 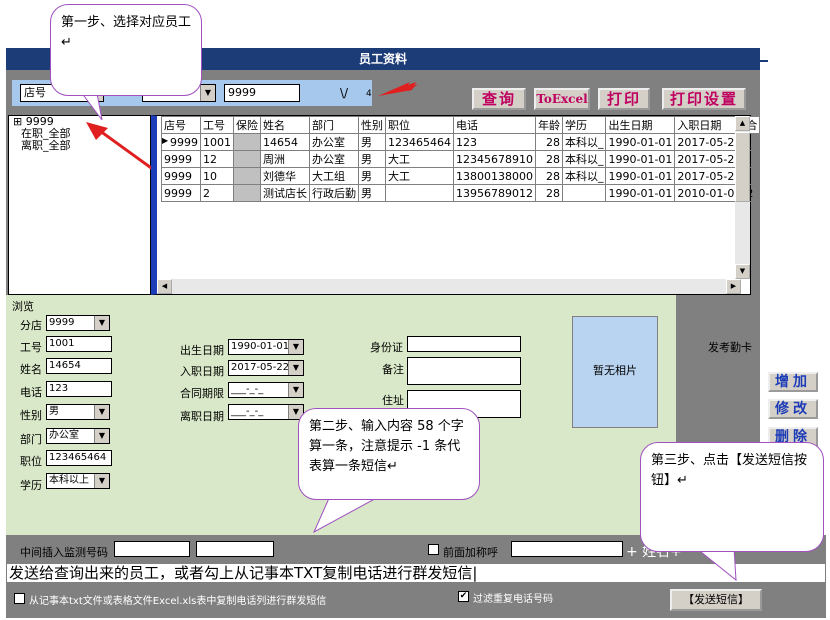 I want to click on note-field, so click(x=464, y=371).